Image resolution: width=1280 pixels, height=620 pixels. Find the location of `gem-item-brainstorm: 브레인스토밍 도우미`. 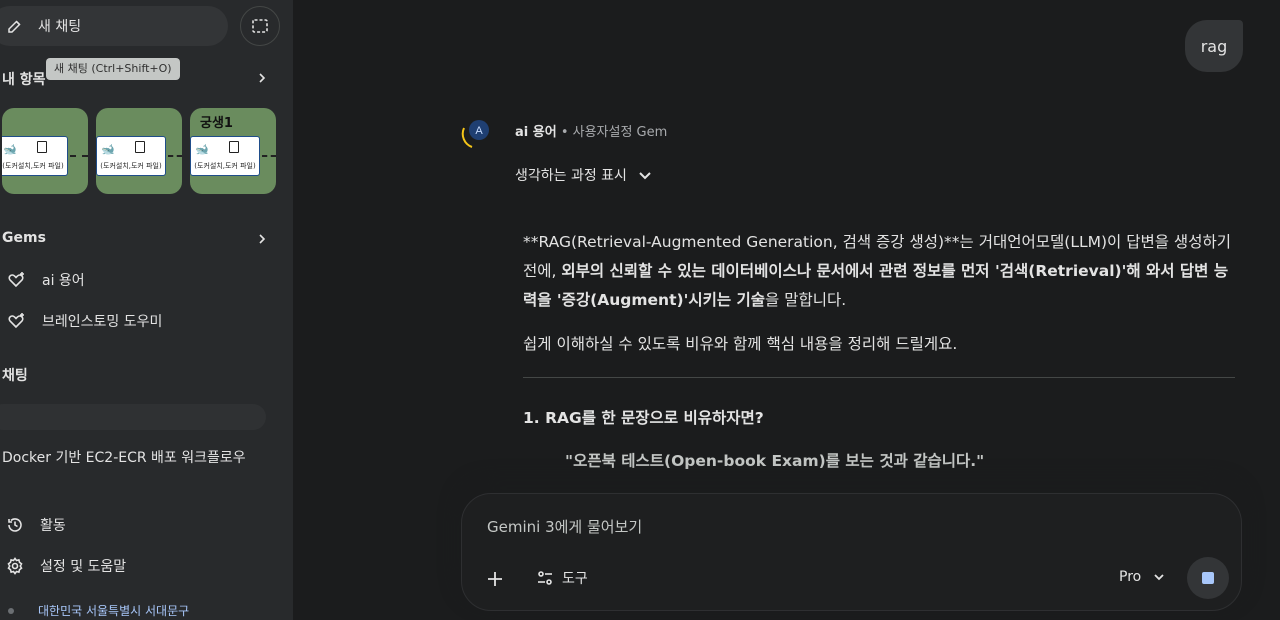

gem-item-brainstorm: 브레인스토밍 도우미 is located at coordinates (84, 321).